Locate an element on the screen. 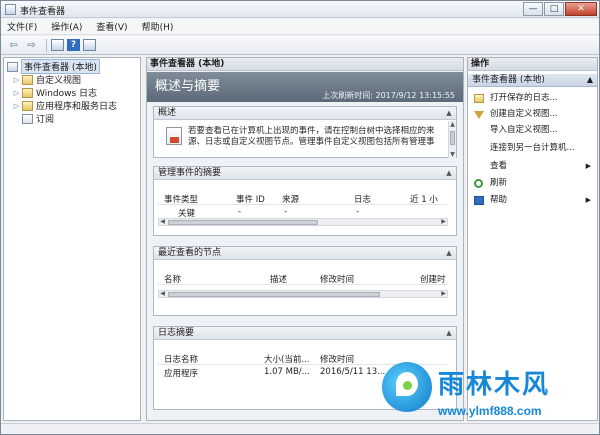  tree-item-windows-logs: ▷ Windows 日志 is located at coordinates (80, 92).